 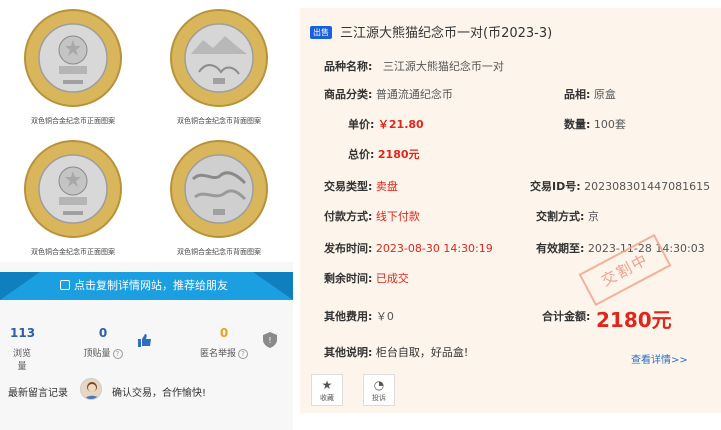 I want to click on guarantee-label: 匿名举报, so click(x=217, y=354).